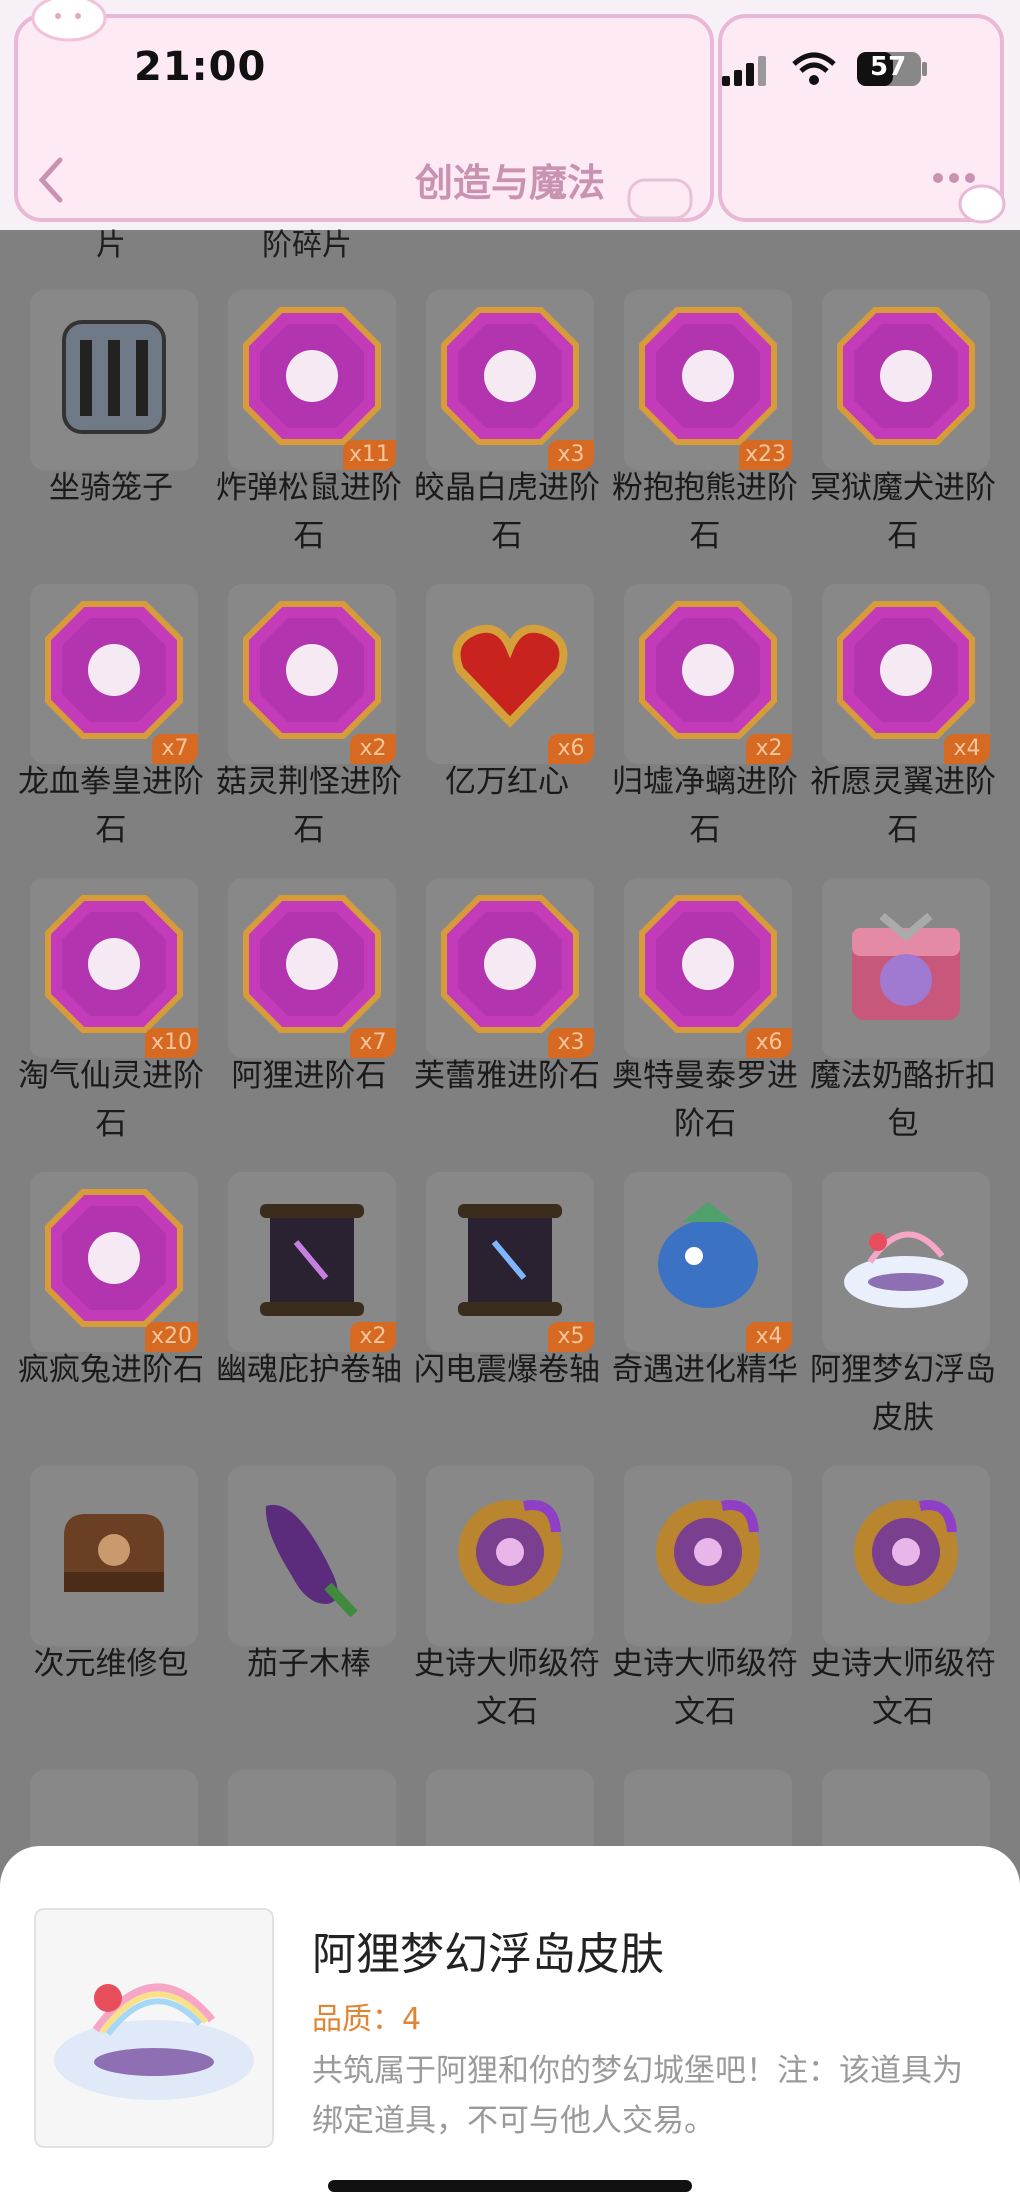 This screenshot has height=2211, width=1020. What do you see at coordinates (488, 1954) in the screenshot?
I see `detail-item-name: 阿狸梦幻浮岛皮肤` at bounding box center [488, 1954].